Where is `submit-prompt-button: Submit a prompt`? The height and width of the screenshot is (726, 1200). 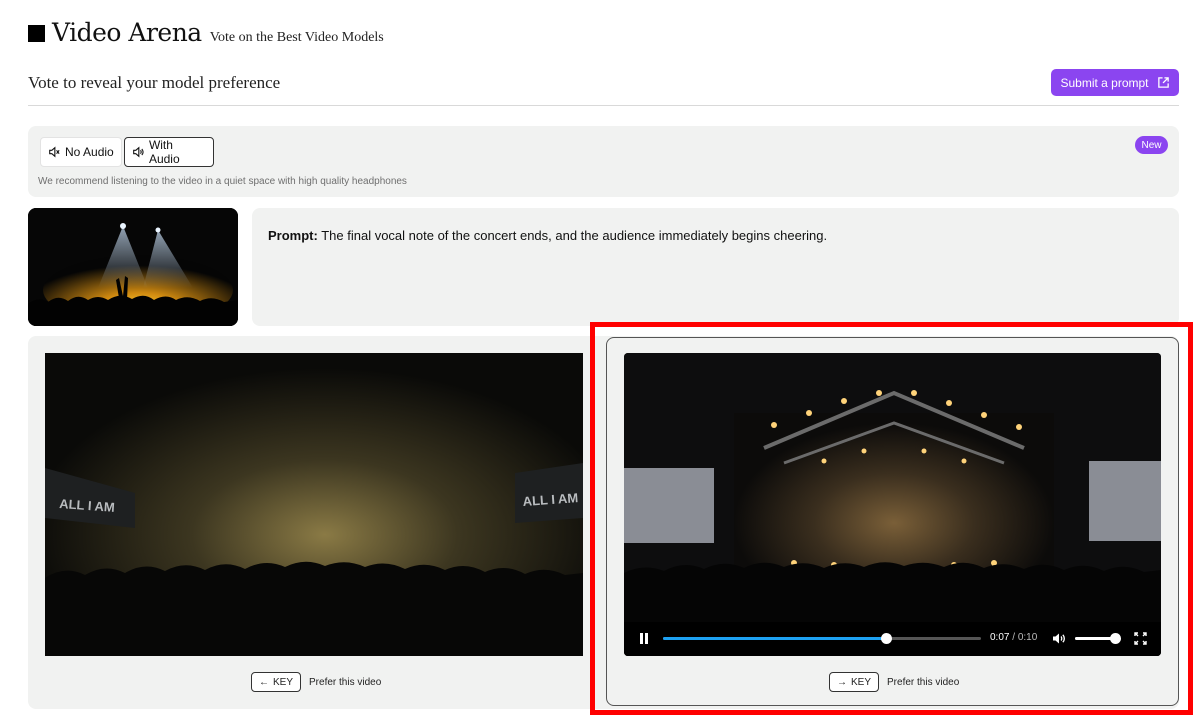 submit-prompt-button: Submit a prompt is located at coordinates (1115, 82).